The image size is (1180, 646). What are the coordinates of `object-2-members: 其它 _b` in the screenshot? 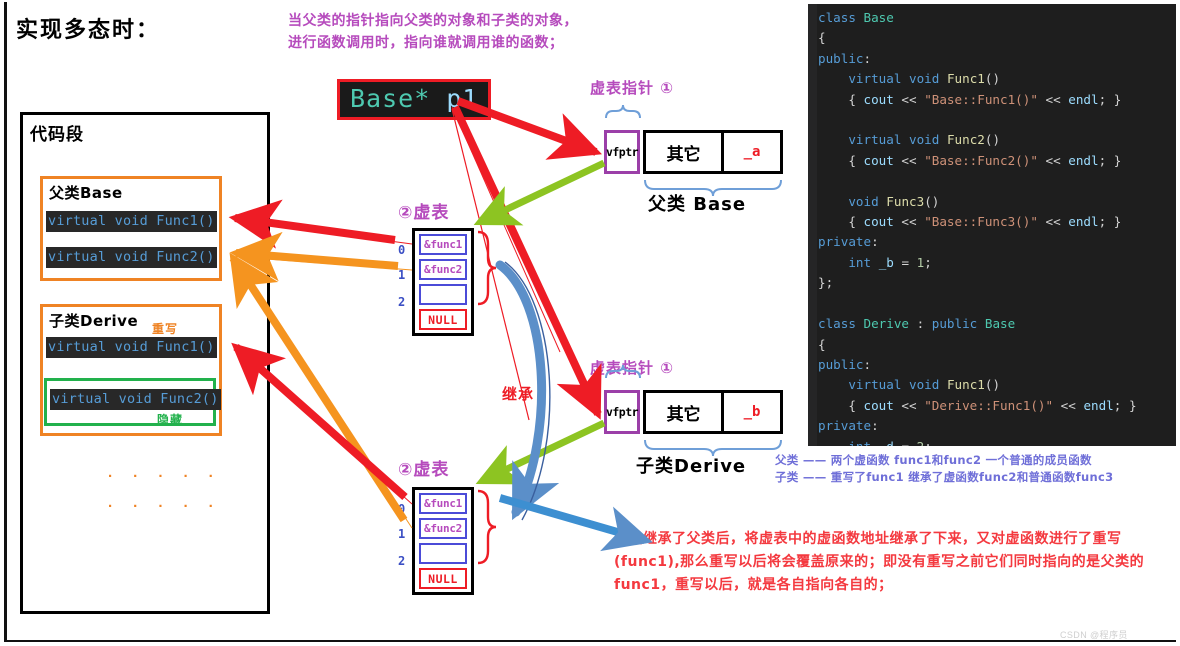 It's located at (713, 412).